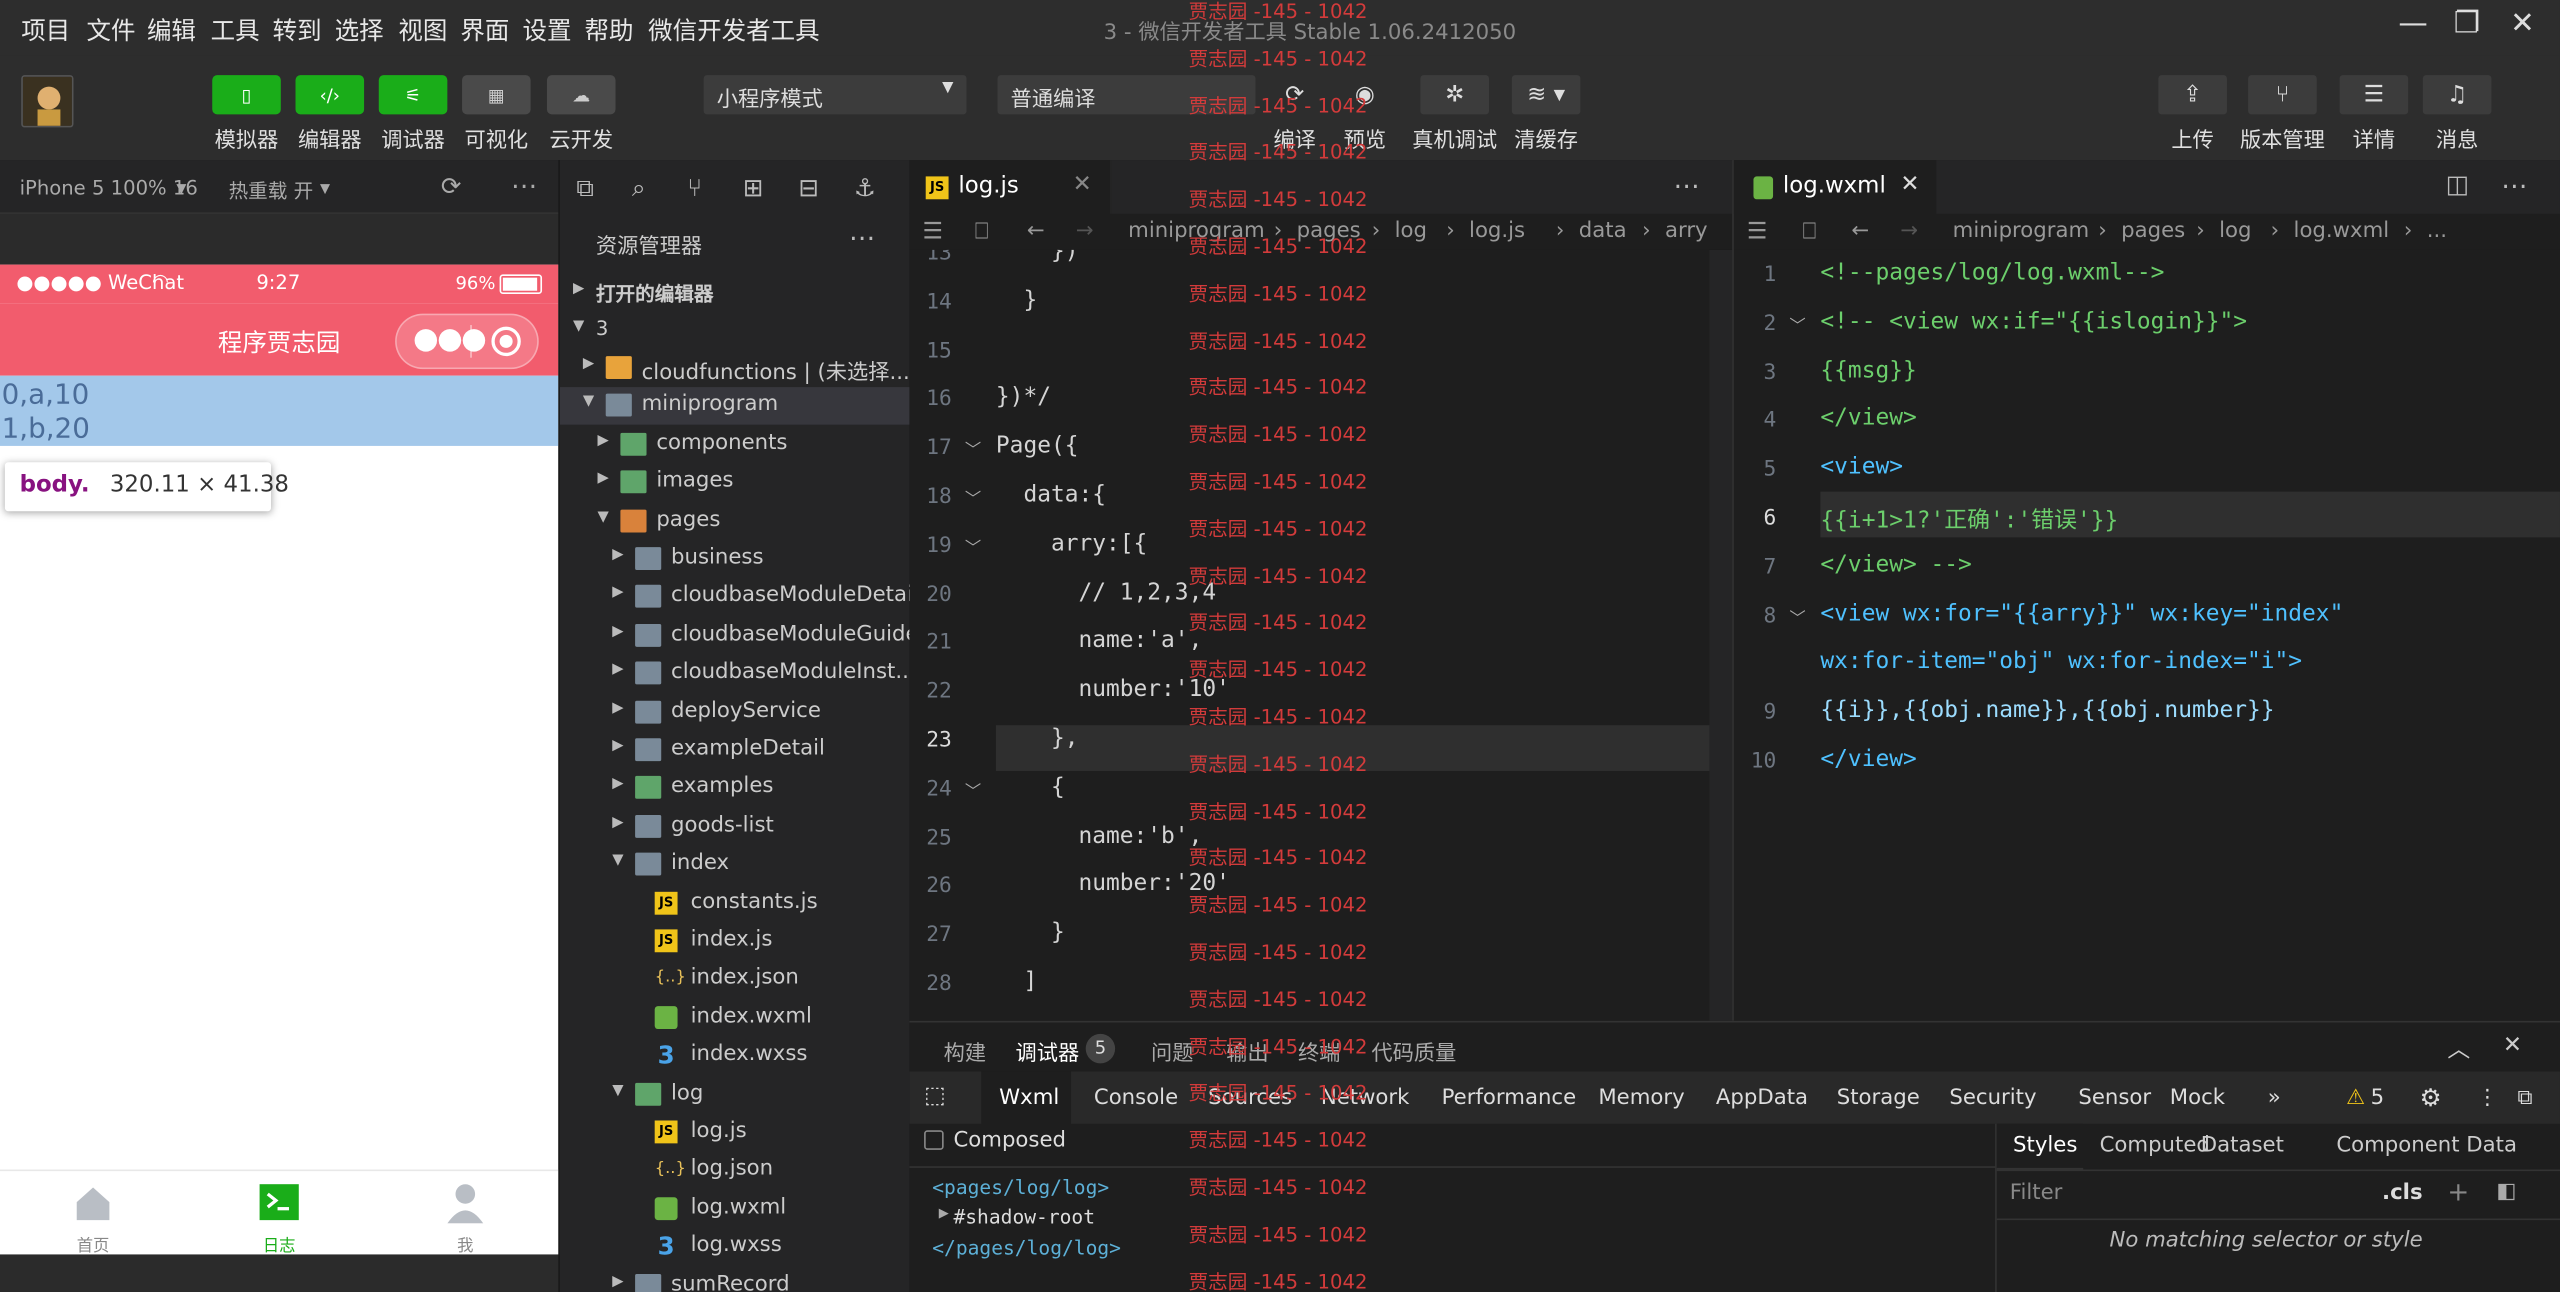 This screenshot has height=1292, width=2560. Describe the element at coordinates (1413, 1051) in the screenshot. I see `devtools-top-tab: 代码质量` at that location.